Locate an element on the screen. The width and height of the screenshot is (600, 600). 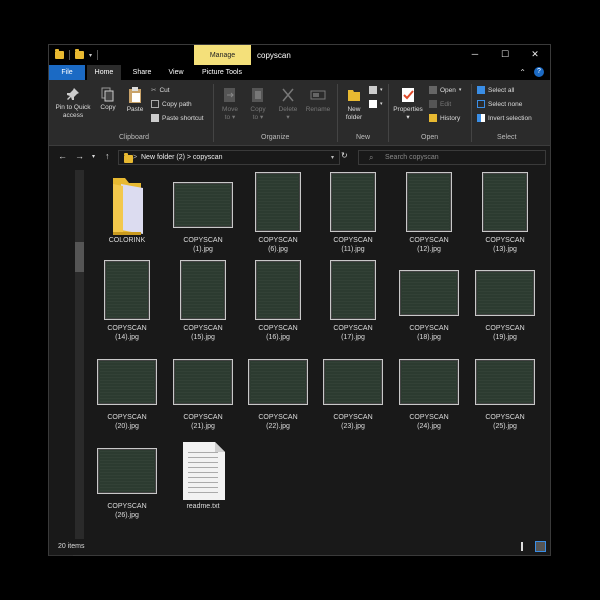
file-item: COLORINK is located at coordinates (127, 208).